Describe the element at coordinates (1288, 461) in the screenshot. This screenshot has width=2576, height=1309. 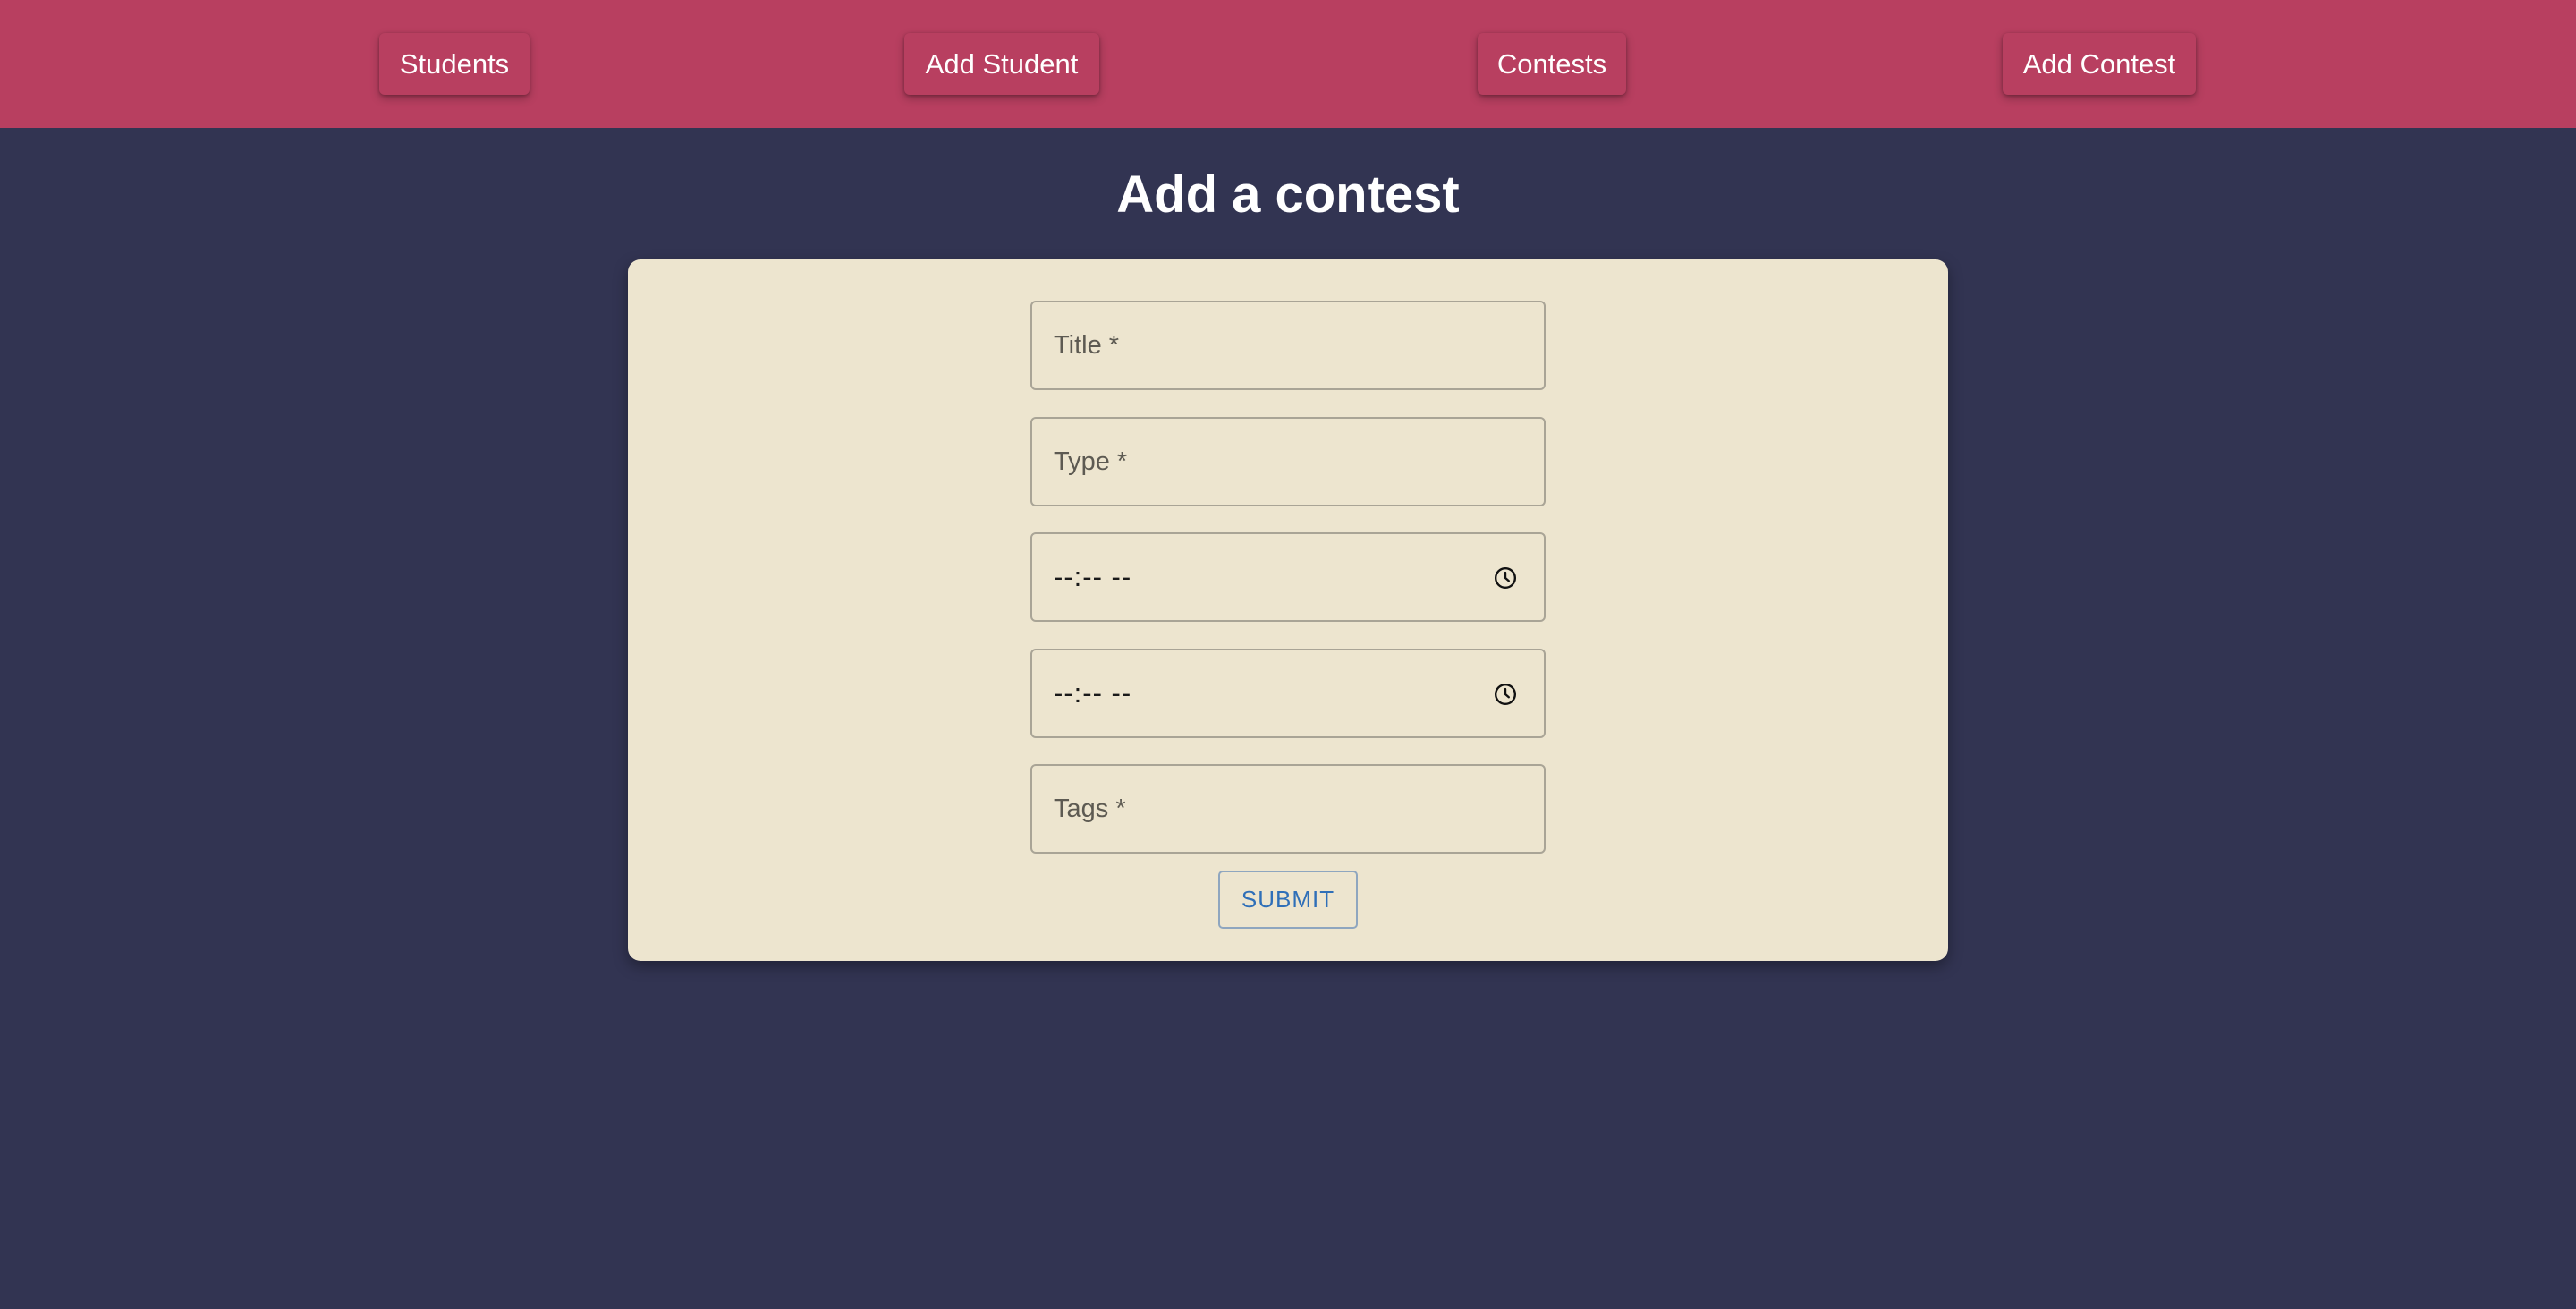
I see `type-input: Type *` at that location.